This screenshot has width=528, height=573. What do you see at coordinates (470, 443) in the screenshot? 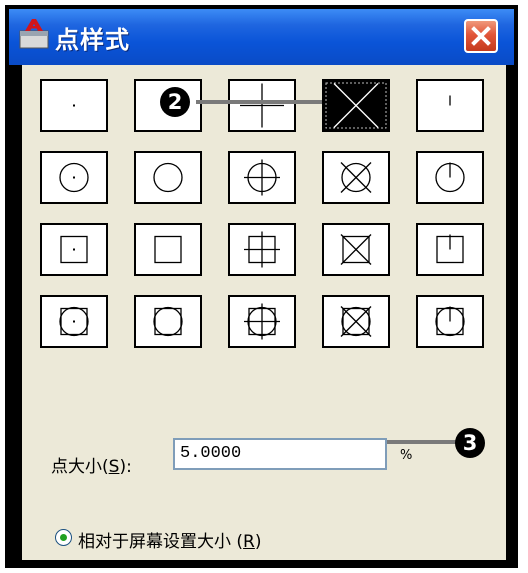
I see `callout-3: 3` at bounding box center [470, 443].